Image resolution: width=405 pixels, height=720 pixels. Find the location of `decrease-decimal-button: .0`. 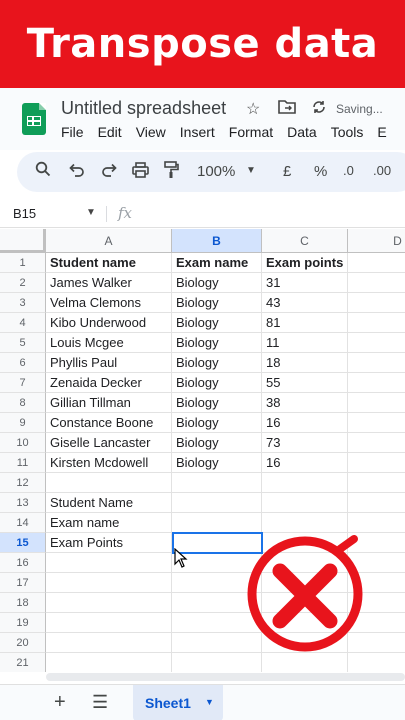

decrease-decimal-button: .0 is located at coordinates (348, 170).